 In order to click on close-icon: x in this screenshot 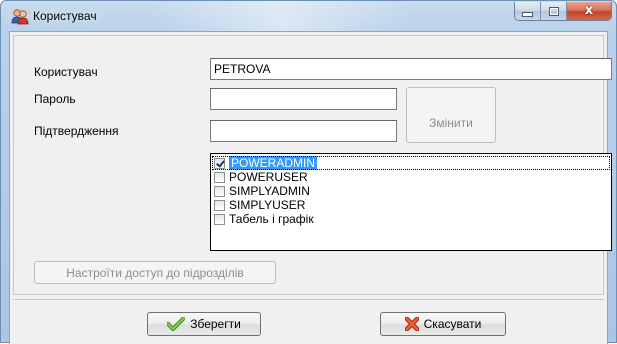, I will do `click(589, 10)`.